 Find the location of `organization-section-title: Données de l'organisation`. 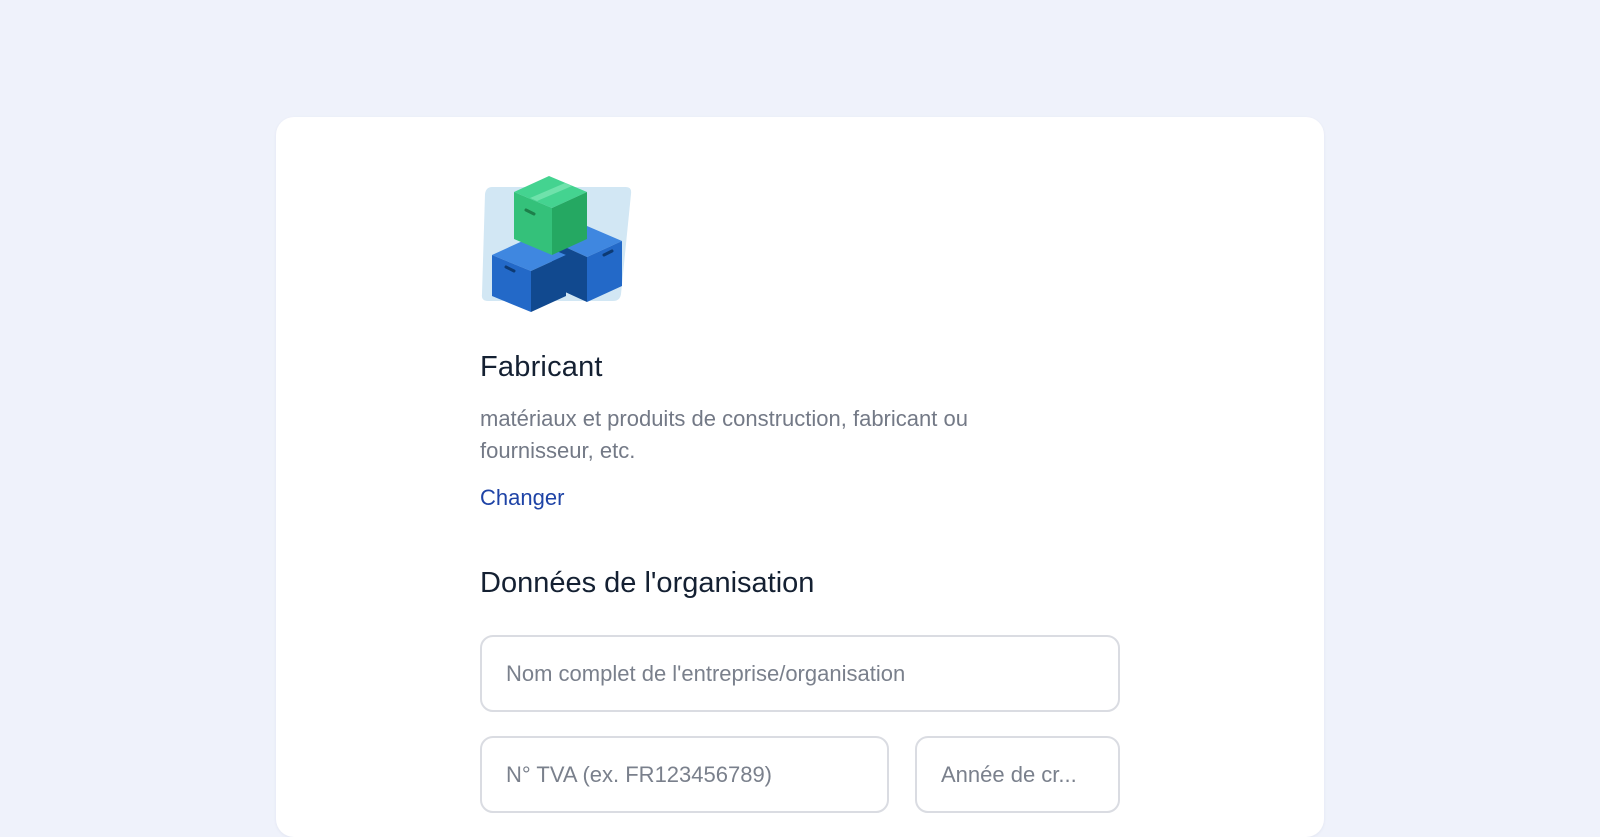

organization-section-title: Données de l'organisation is located at coordinates (647, 583).